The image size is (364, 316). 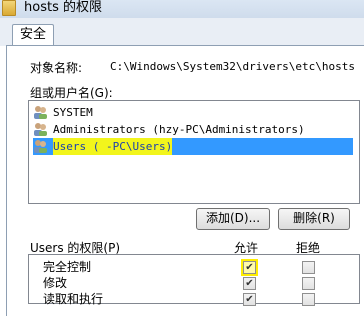 What do you see at coordinates (194, 283) in the screenshot?
I see `permission-row: 修改 ✔` at bounding box center [194, 283].